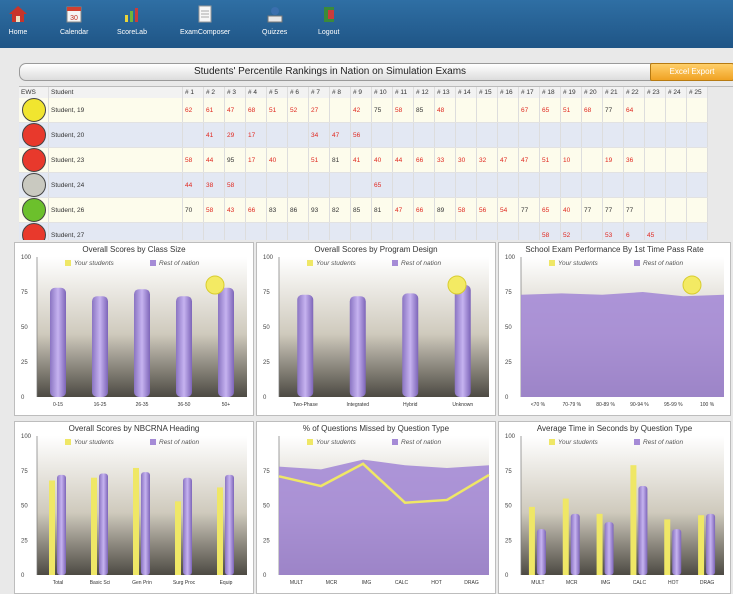 This screenshot has height=594, width=733. I want to click on chart-title: Overall Scores by Class Size, so click(134, 249).